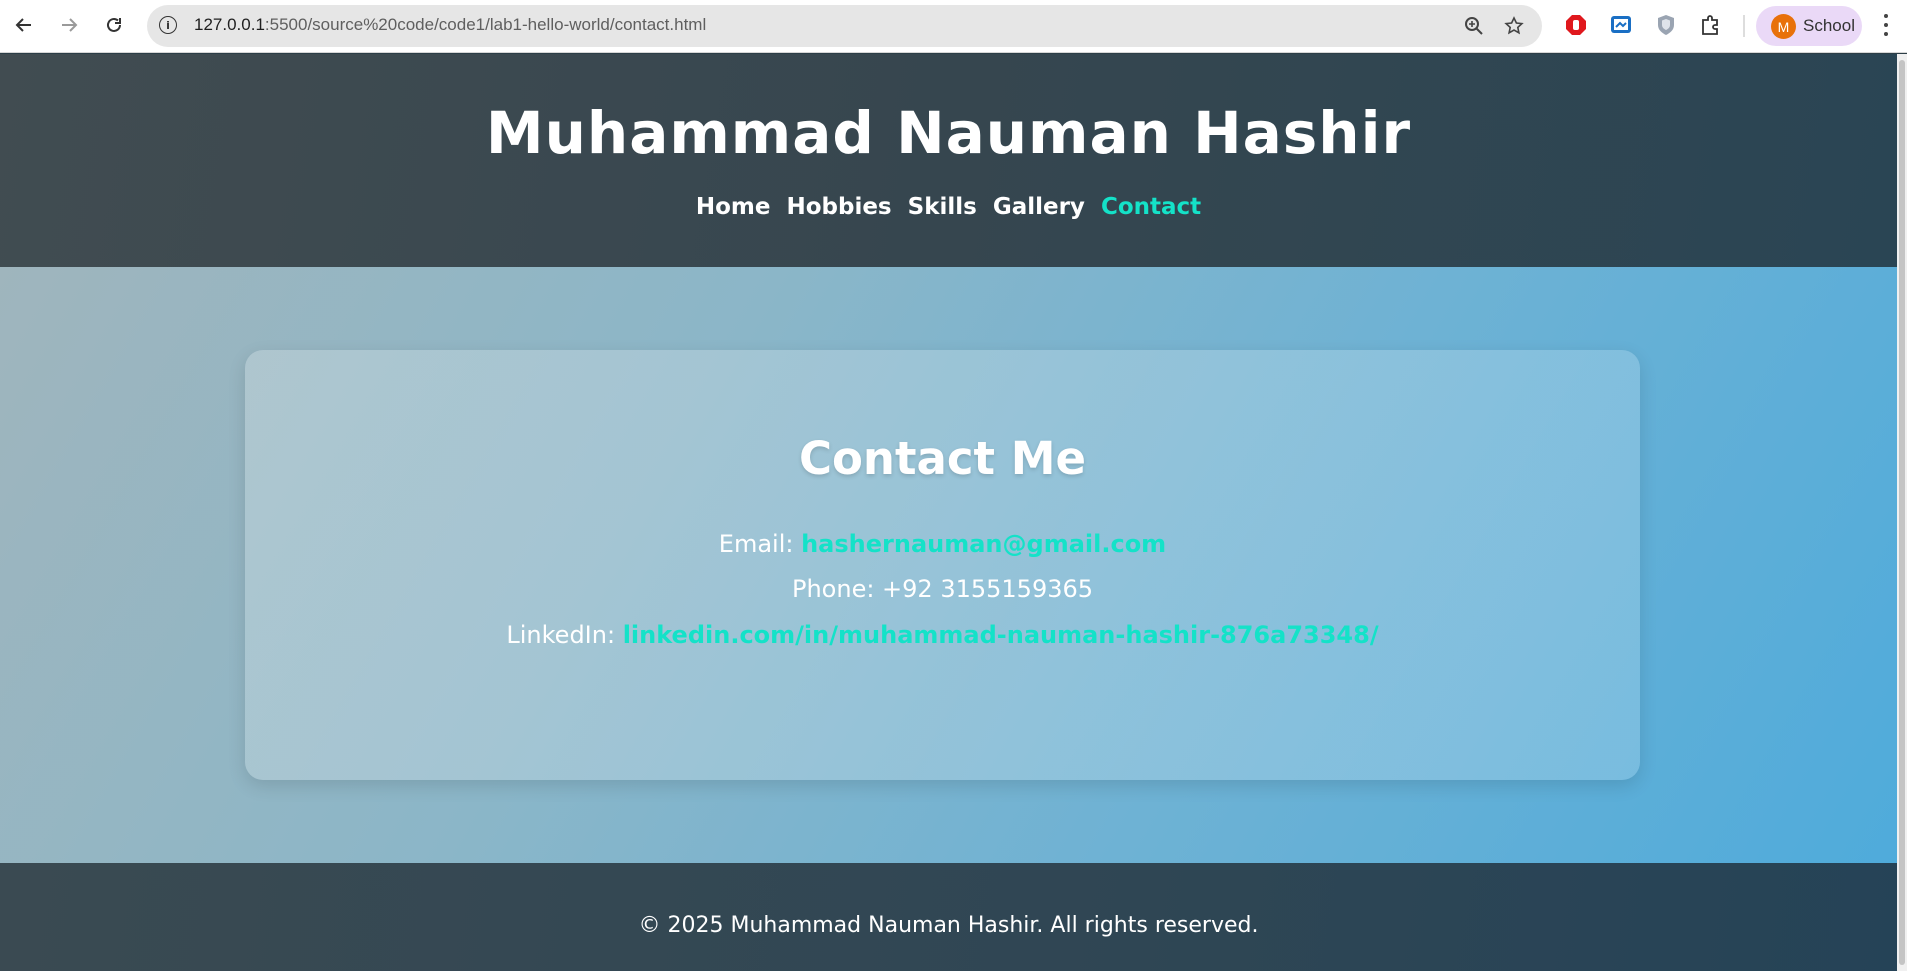 This screenshot has width=1907, height=971. I want to click on phone-text: Phone: +92 3155159365, so click(942, 589).